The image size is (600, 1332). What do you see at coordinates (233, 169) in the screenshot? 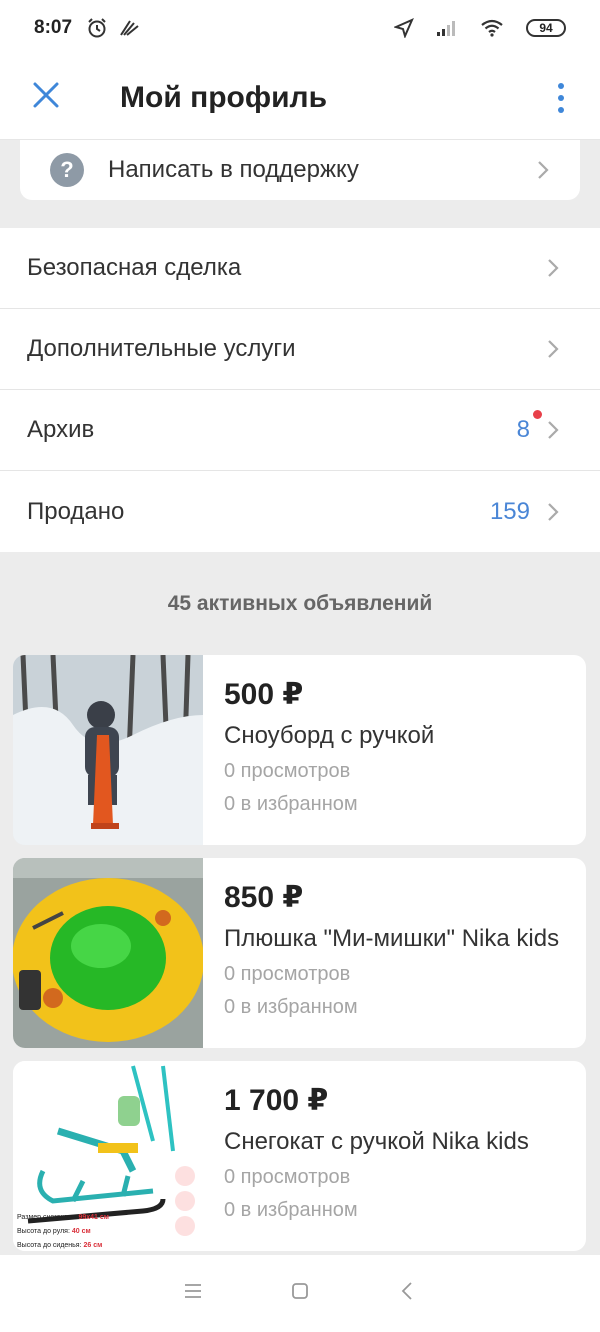
I see `support-label: Написать в поддержку` at bounding box center [233, 169].